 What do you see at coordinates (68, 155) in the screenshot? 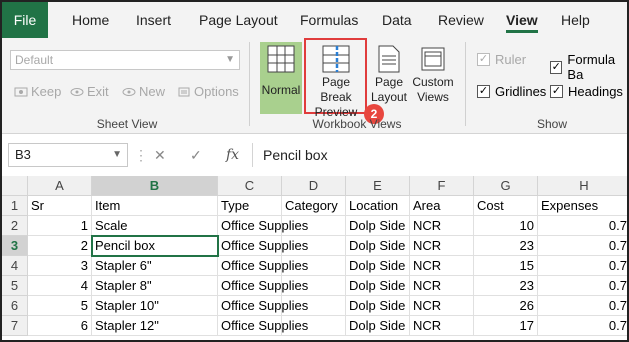
I see `name-box: B3 ▼` at bounding box center [68, 155].